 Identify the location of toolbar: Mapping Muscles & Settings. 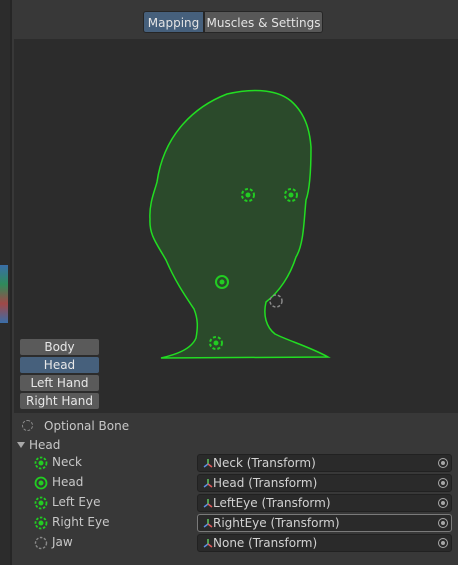
(235, 18).